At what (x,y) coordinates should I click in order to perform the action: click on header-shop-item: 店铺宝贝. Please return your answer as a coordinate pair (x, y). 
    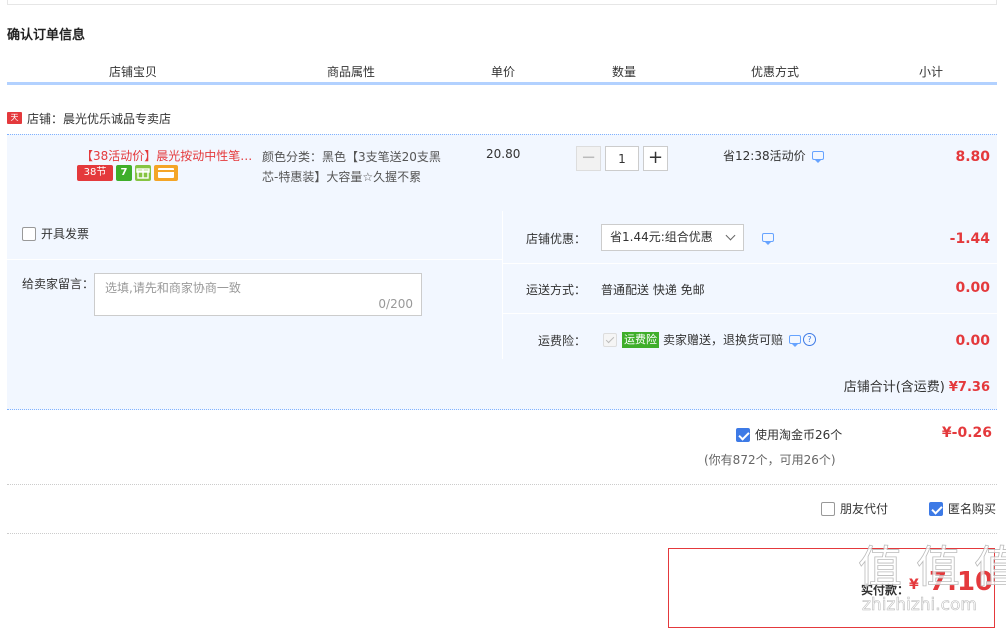
    Looking at the image, I should click on (133, 72).